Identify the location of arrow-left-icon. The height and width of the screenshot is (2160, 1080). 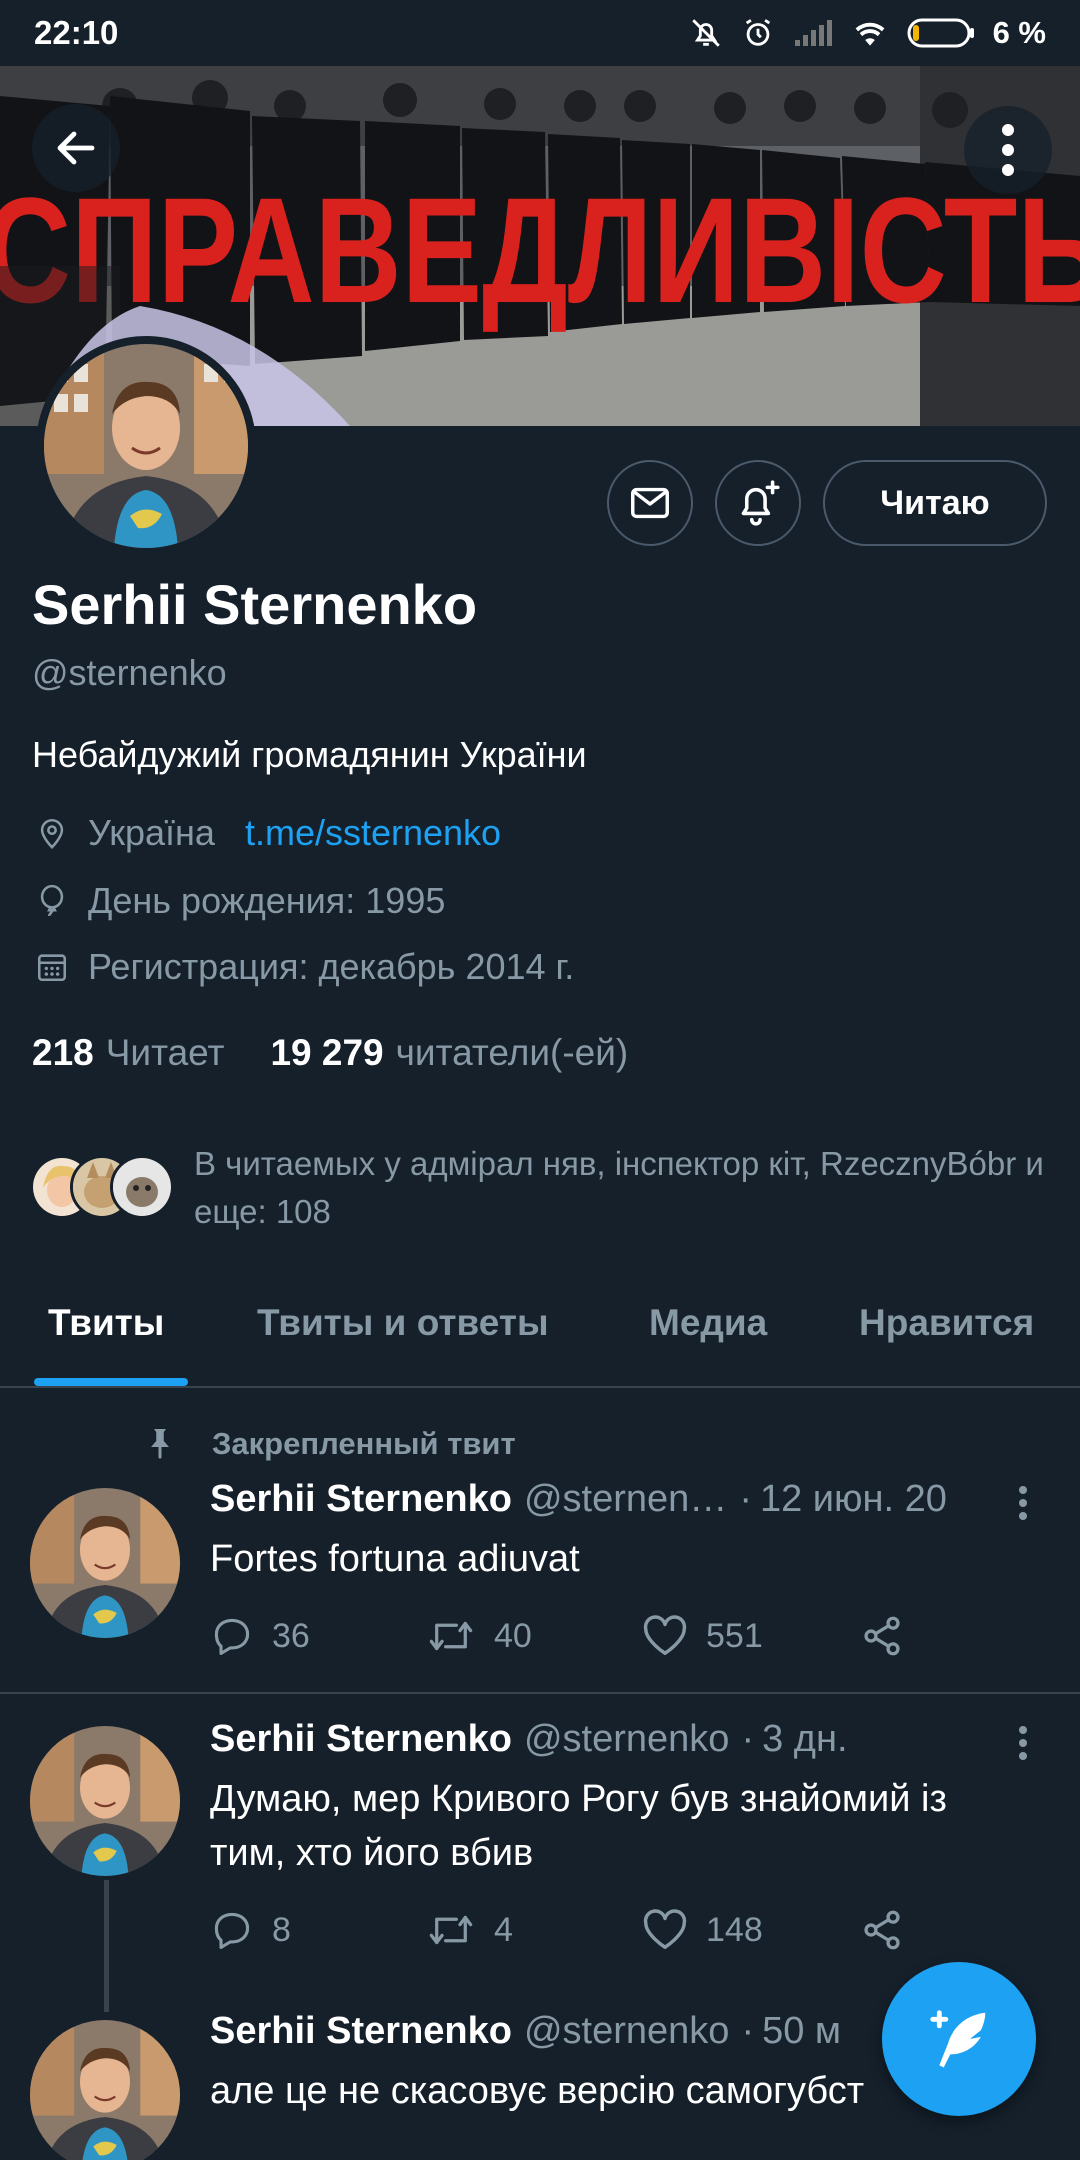
(76, 148).